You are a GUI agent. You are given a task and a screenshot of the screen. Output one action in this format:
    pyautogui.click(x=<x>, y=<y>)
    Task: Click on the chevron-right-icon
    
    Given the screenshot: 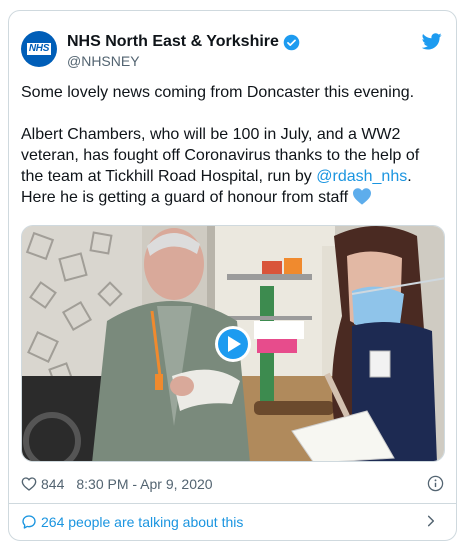 What is the action you would take?
    pyautogui.click(x=431, y=521)
    